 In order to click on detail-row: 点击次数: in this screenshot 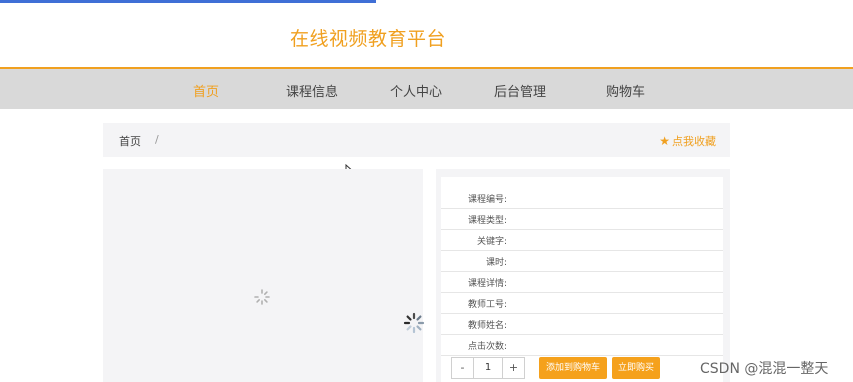, I will do `click(582, 345)`.